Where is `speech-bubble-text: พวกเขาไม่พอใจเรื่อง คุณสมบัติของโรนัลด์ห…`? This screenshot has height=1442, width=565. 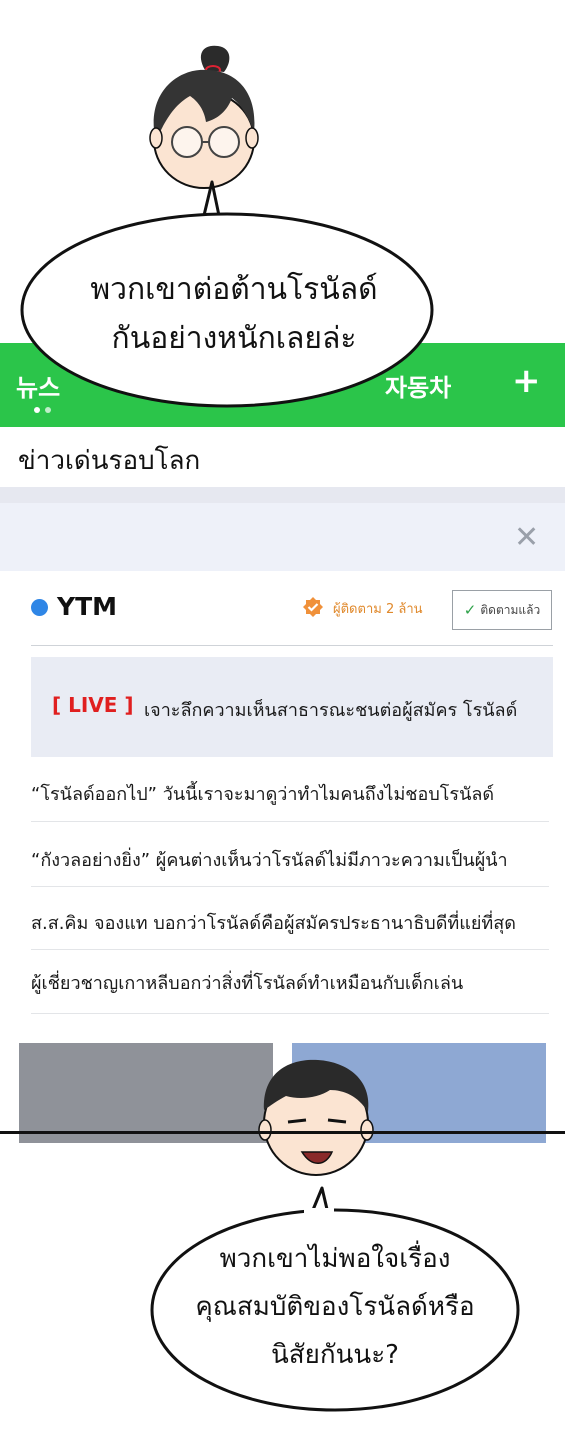 speech-bubble-text: พวกเขาไม่พอใจเรื่อง คุณสมบัติของโรนัลด์ห… is located at coordinates (335, 1307).